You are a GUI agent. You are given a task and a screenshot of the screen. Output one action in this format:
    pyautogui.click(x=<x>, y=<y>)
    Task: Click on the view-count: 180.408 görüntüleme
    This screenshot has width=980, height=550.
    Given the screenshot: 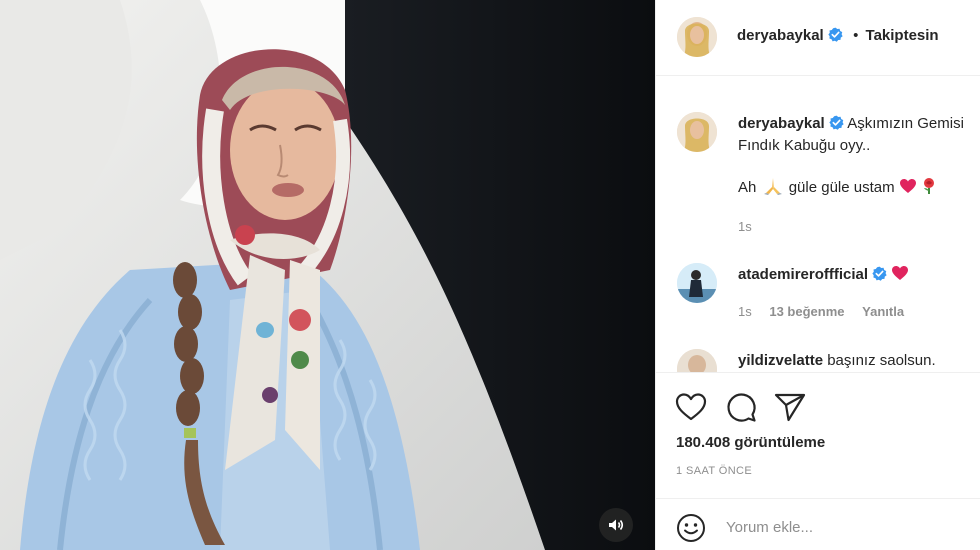 What is the action you would take?
    pyautogui.click(x=750, y=442)
    